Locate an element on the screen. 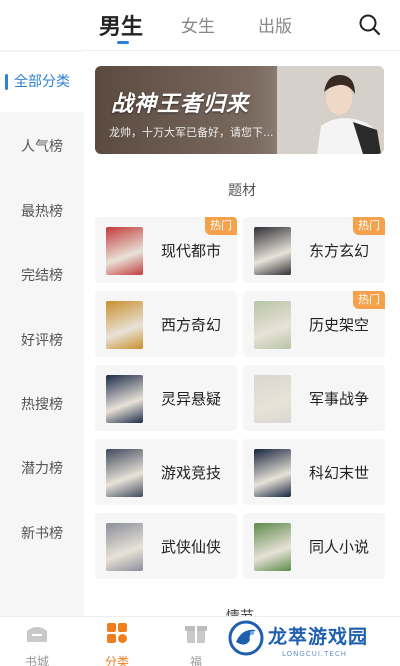  genre-card: 武侠仙侠 is located at coordinates (166, 546).